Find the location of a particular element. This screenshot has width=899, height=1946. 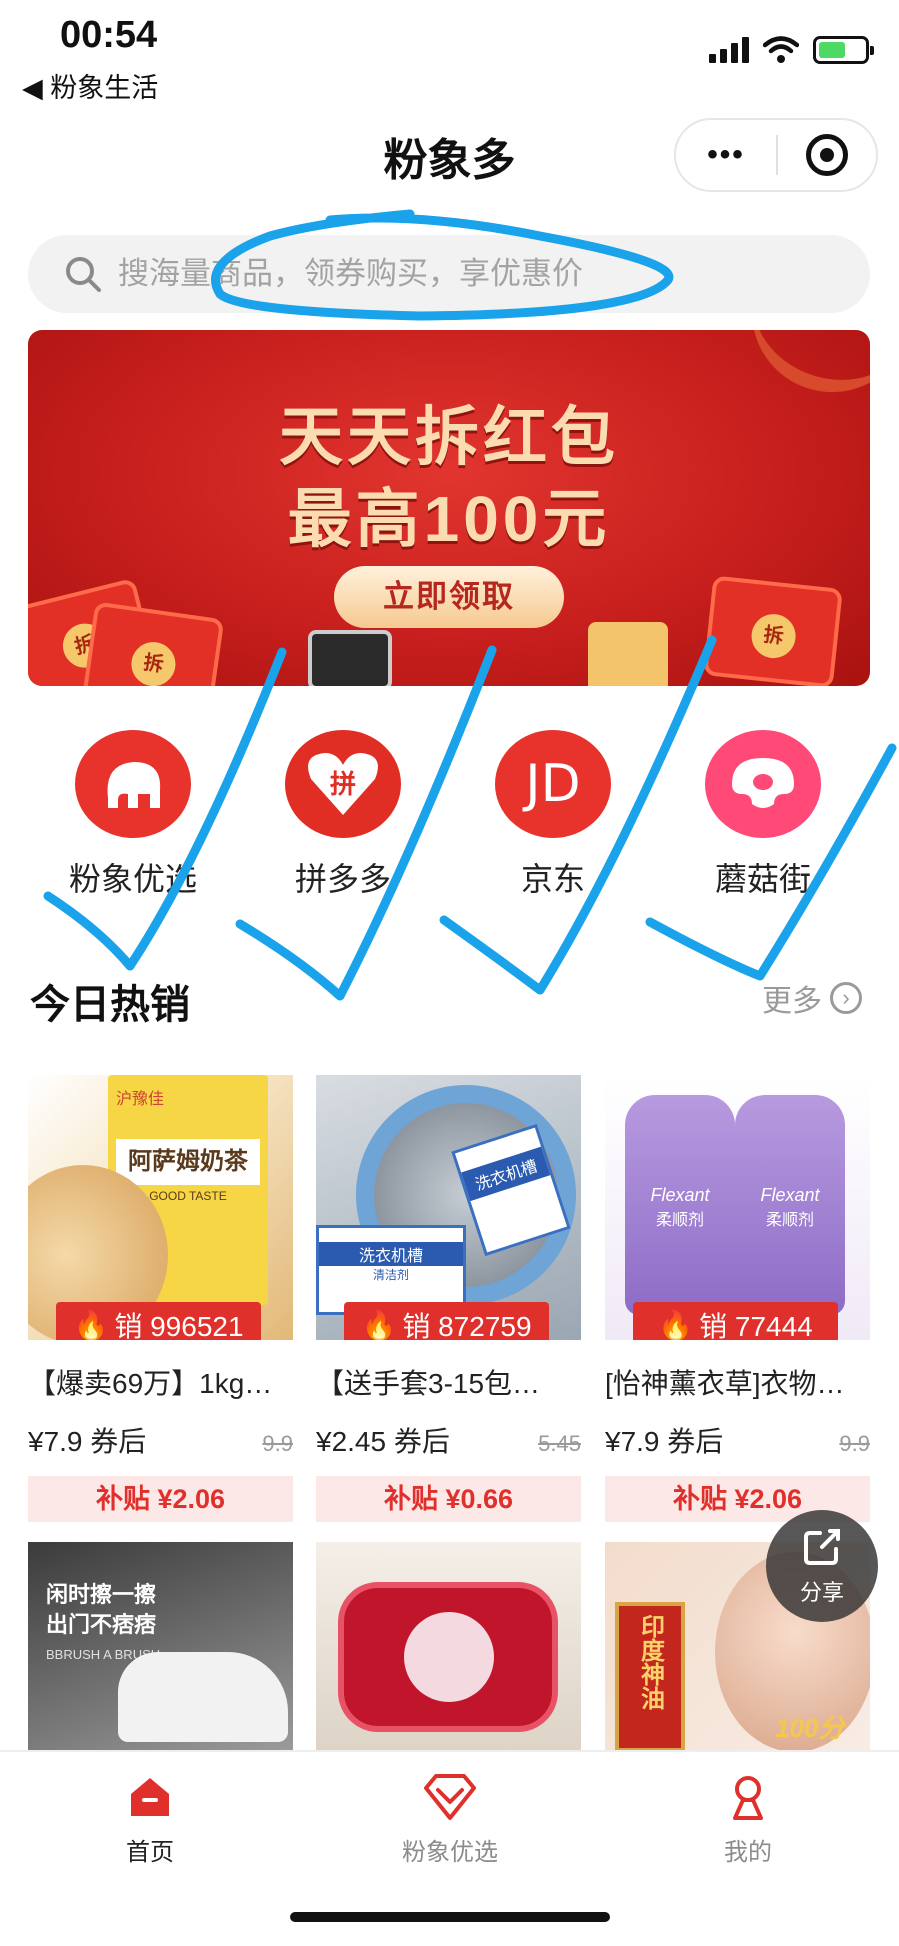

mushroom-icon is located at coordinates (763, 784).